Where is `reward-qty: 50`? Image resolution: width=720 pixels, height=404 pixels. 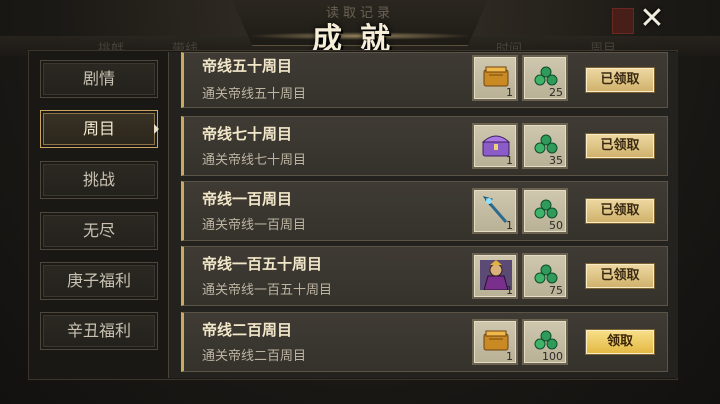
reward-qty: 50 is located at coordinates (556, 225).